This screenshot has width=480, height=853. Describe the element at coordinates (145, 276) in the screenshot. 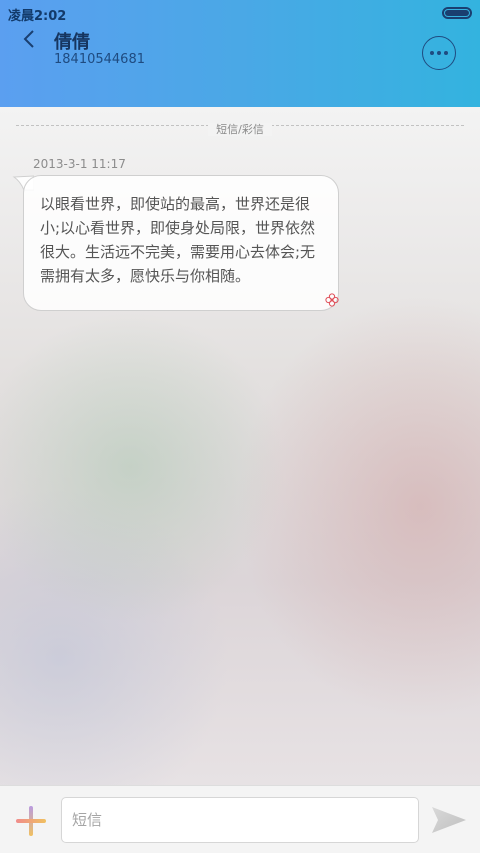

I see `message-line: 需拥有太多，愿快乐与你相随。` at that location.